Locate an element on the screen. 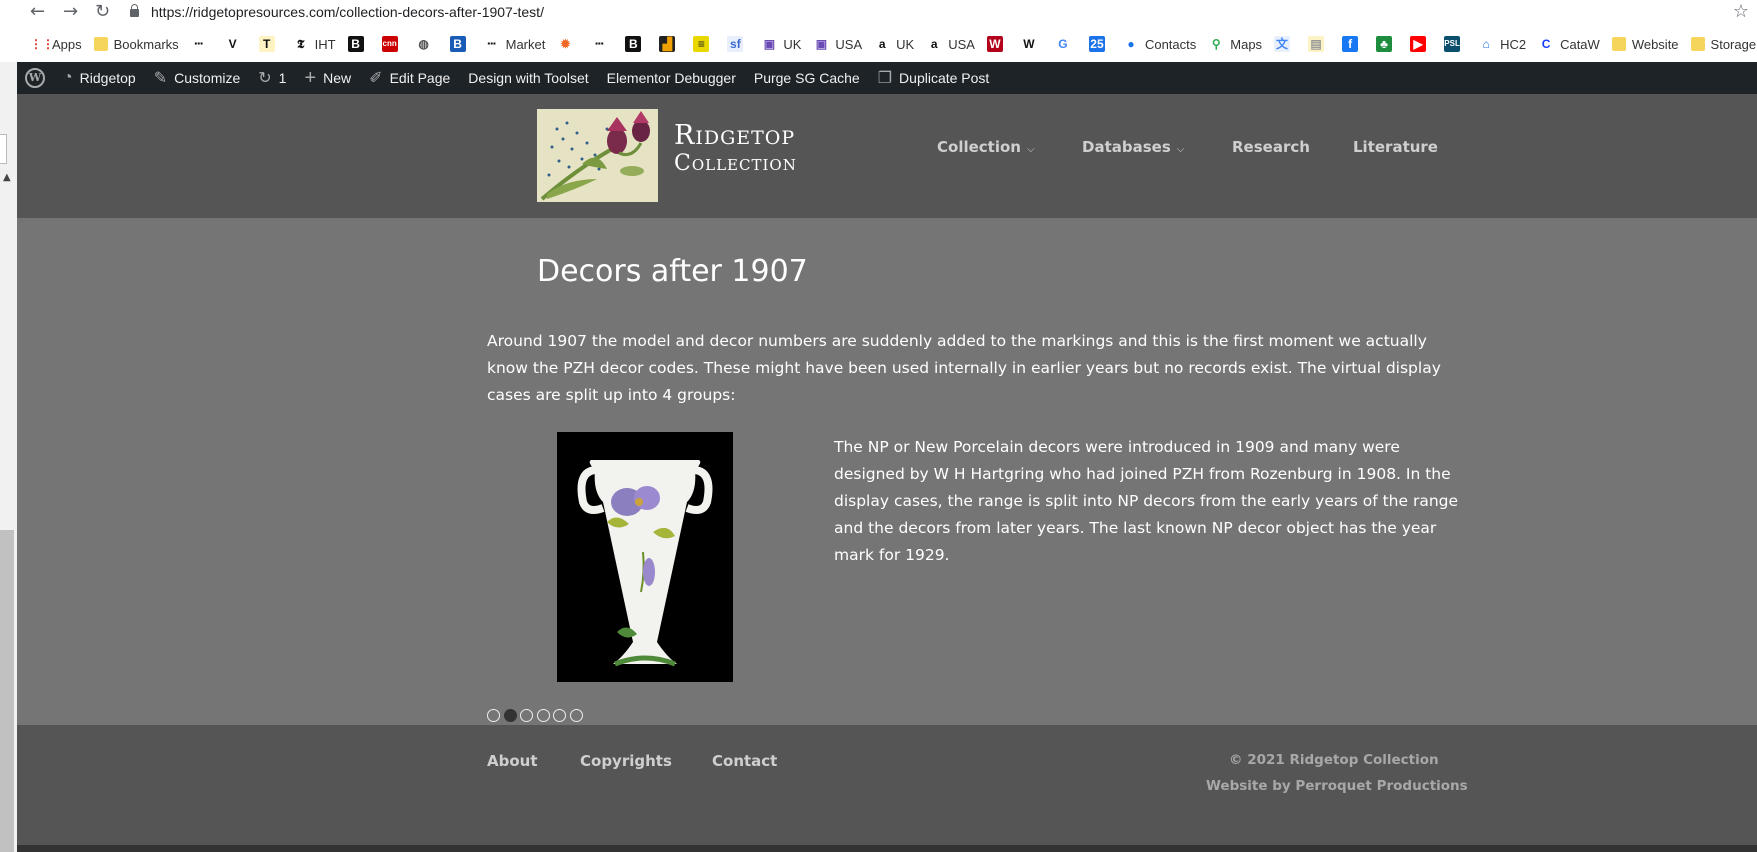  bookmark-uk: a UK is located at coordinates (894, 44).